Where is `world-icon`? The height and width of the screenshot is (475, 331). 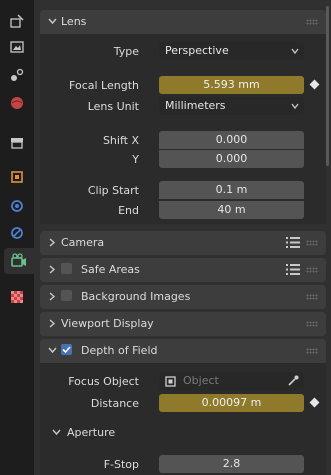
world-icon is located at coordinates (17, 103).